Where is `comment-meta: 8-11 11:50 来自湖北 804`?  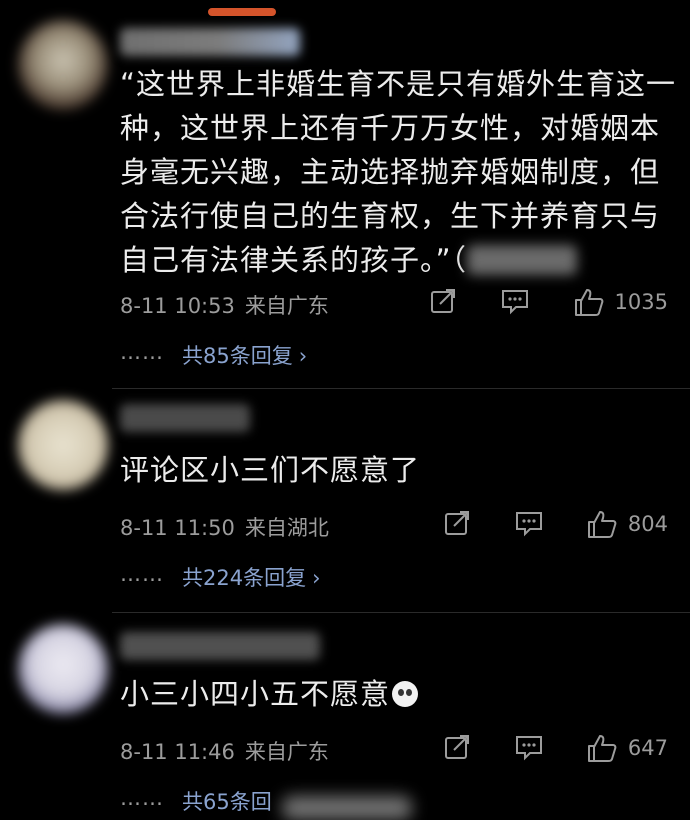 comment-meta: 8-11 11:50 来自湖北 804 is located at coordinates (394, 524).